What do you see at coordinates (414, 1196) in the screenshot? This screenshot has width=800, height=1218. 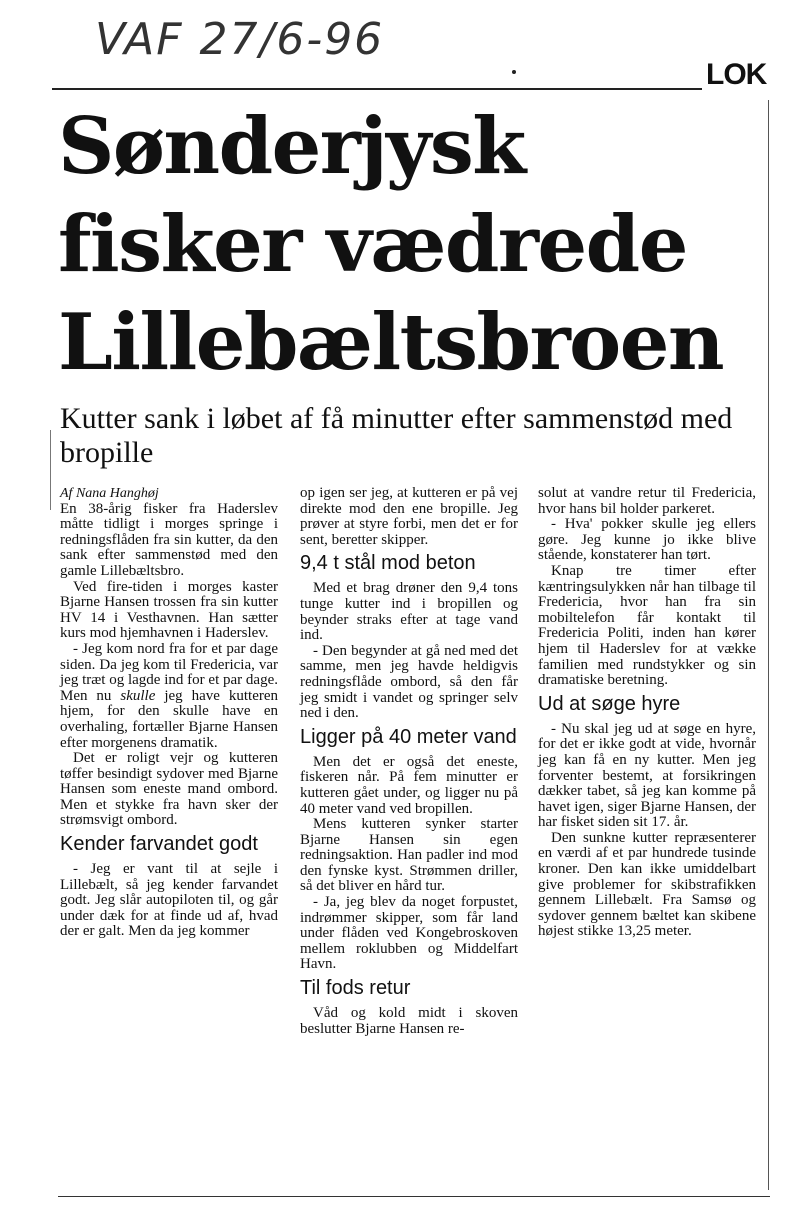 I see `footer-rule` at bounding box center [414, 1196].